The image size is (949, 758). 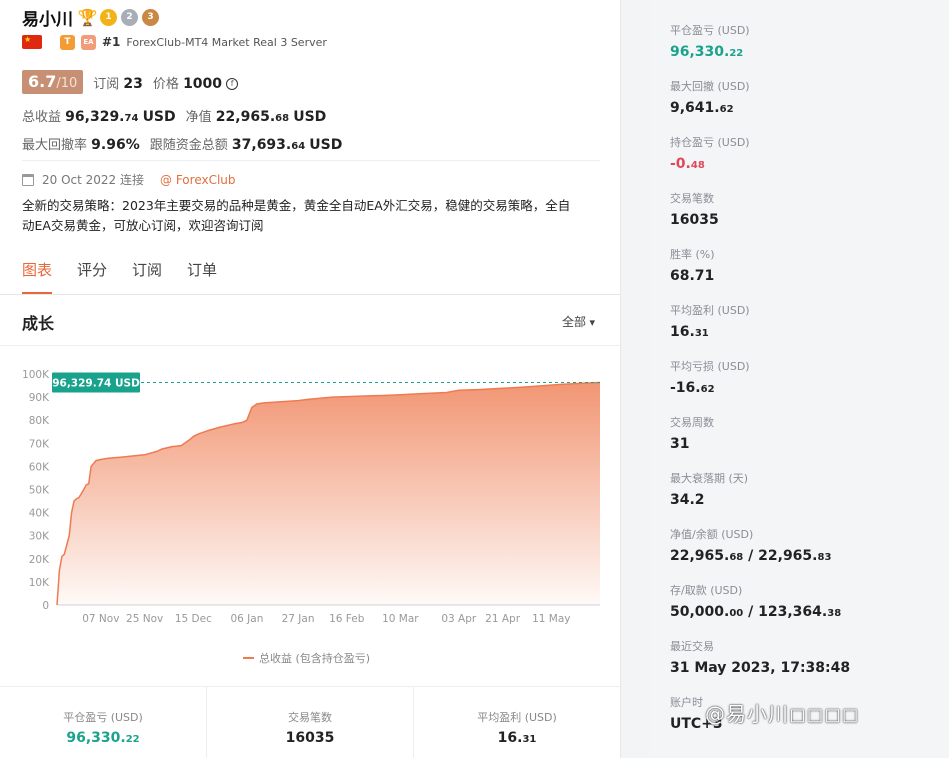 I want to click on total-profit: 总收益 96,329.74 USD, so click(x=99, y=117).